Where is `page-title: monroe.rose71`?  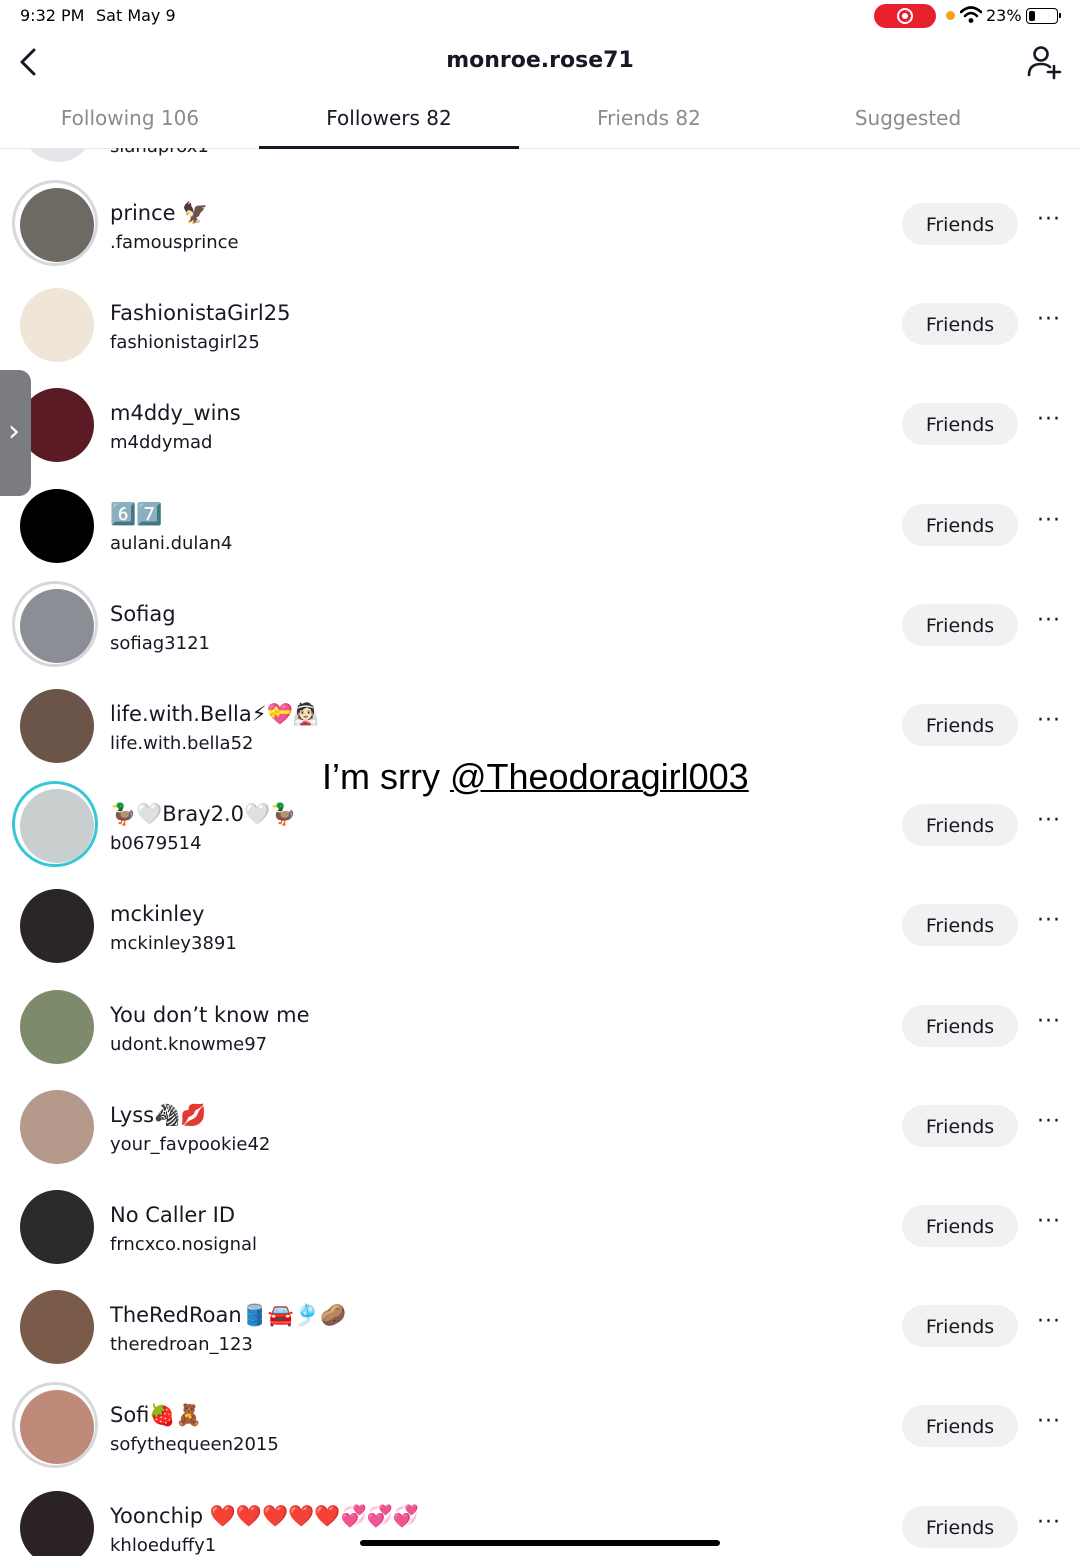
page-title: monroe.rose71 is located at coordinates (540, 60).